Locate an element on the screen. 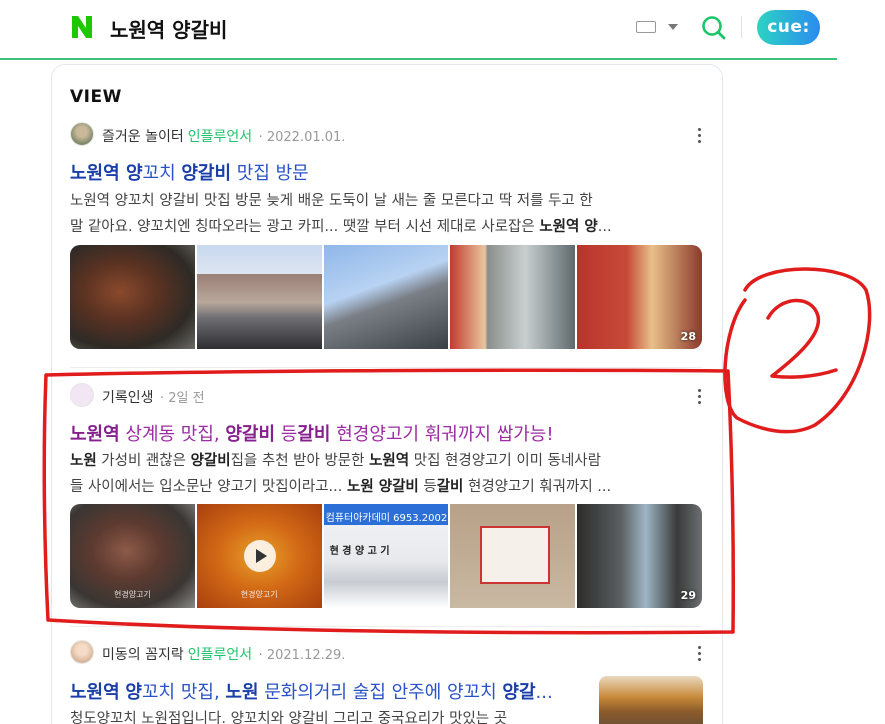 The image size is (885, 724). sign-text: 컴퓨터아카데미 6953.2002 is located at coordinates (386, 518).